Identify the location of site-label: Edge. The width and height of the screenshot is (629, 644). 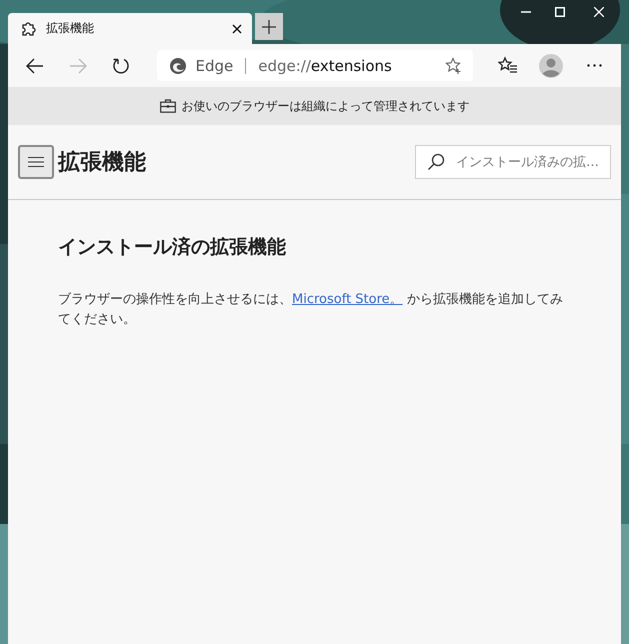
(214, 65).